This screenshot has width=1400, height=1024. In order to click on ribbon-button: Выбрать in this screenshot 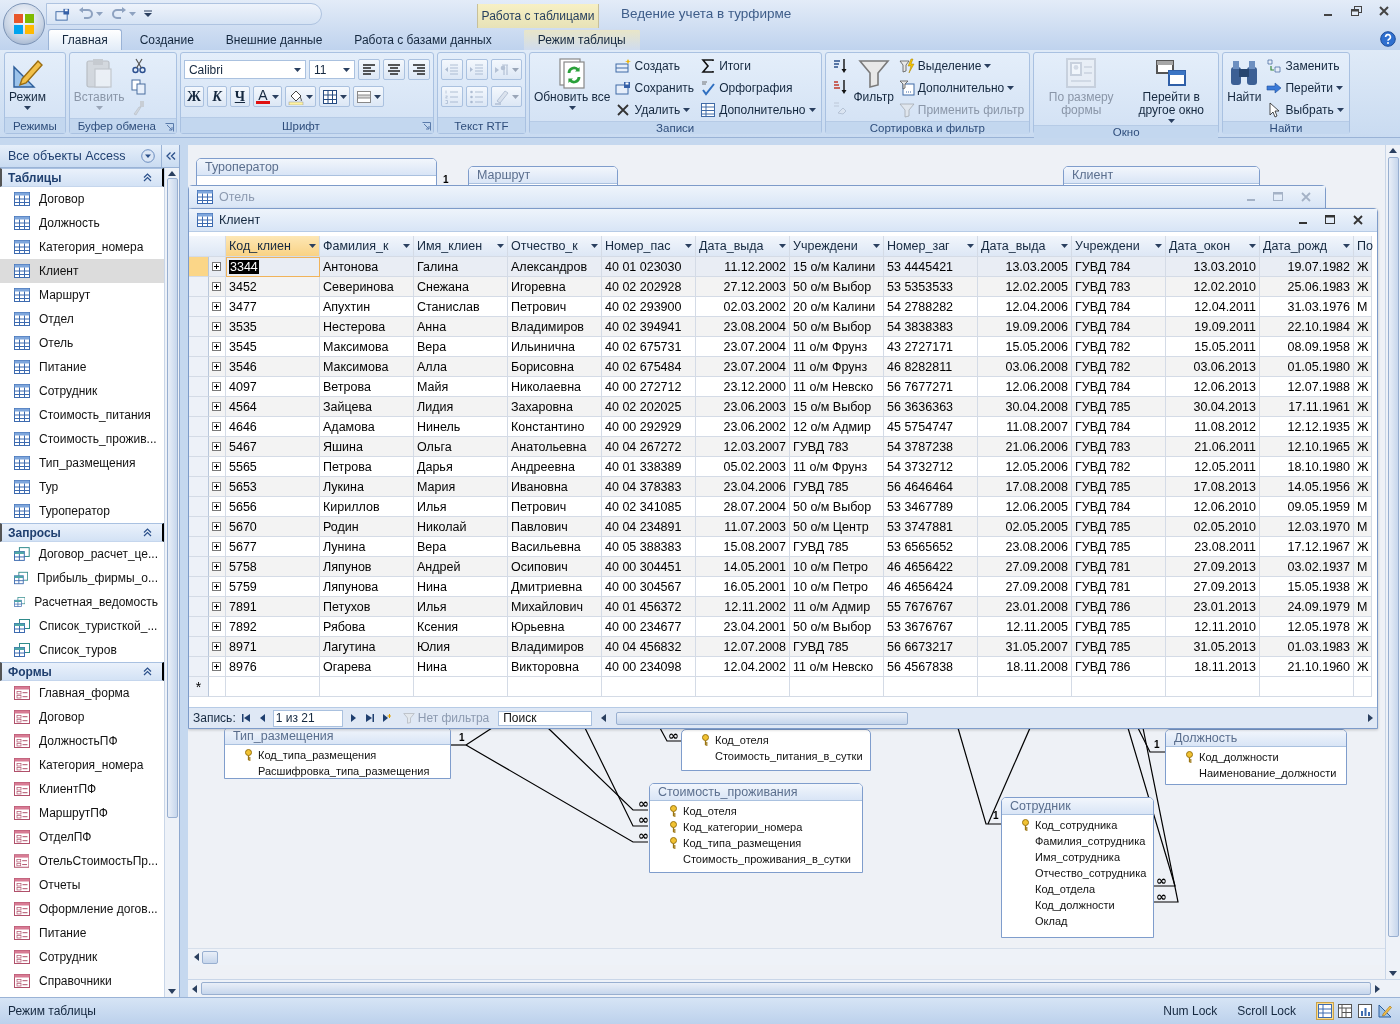, I will do `click(1305, 110)`.